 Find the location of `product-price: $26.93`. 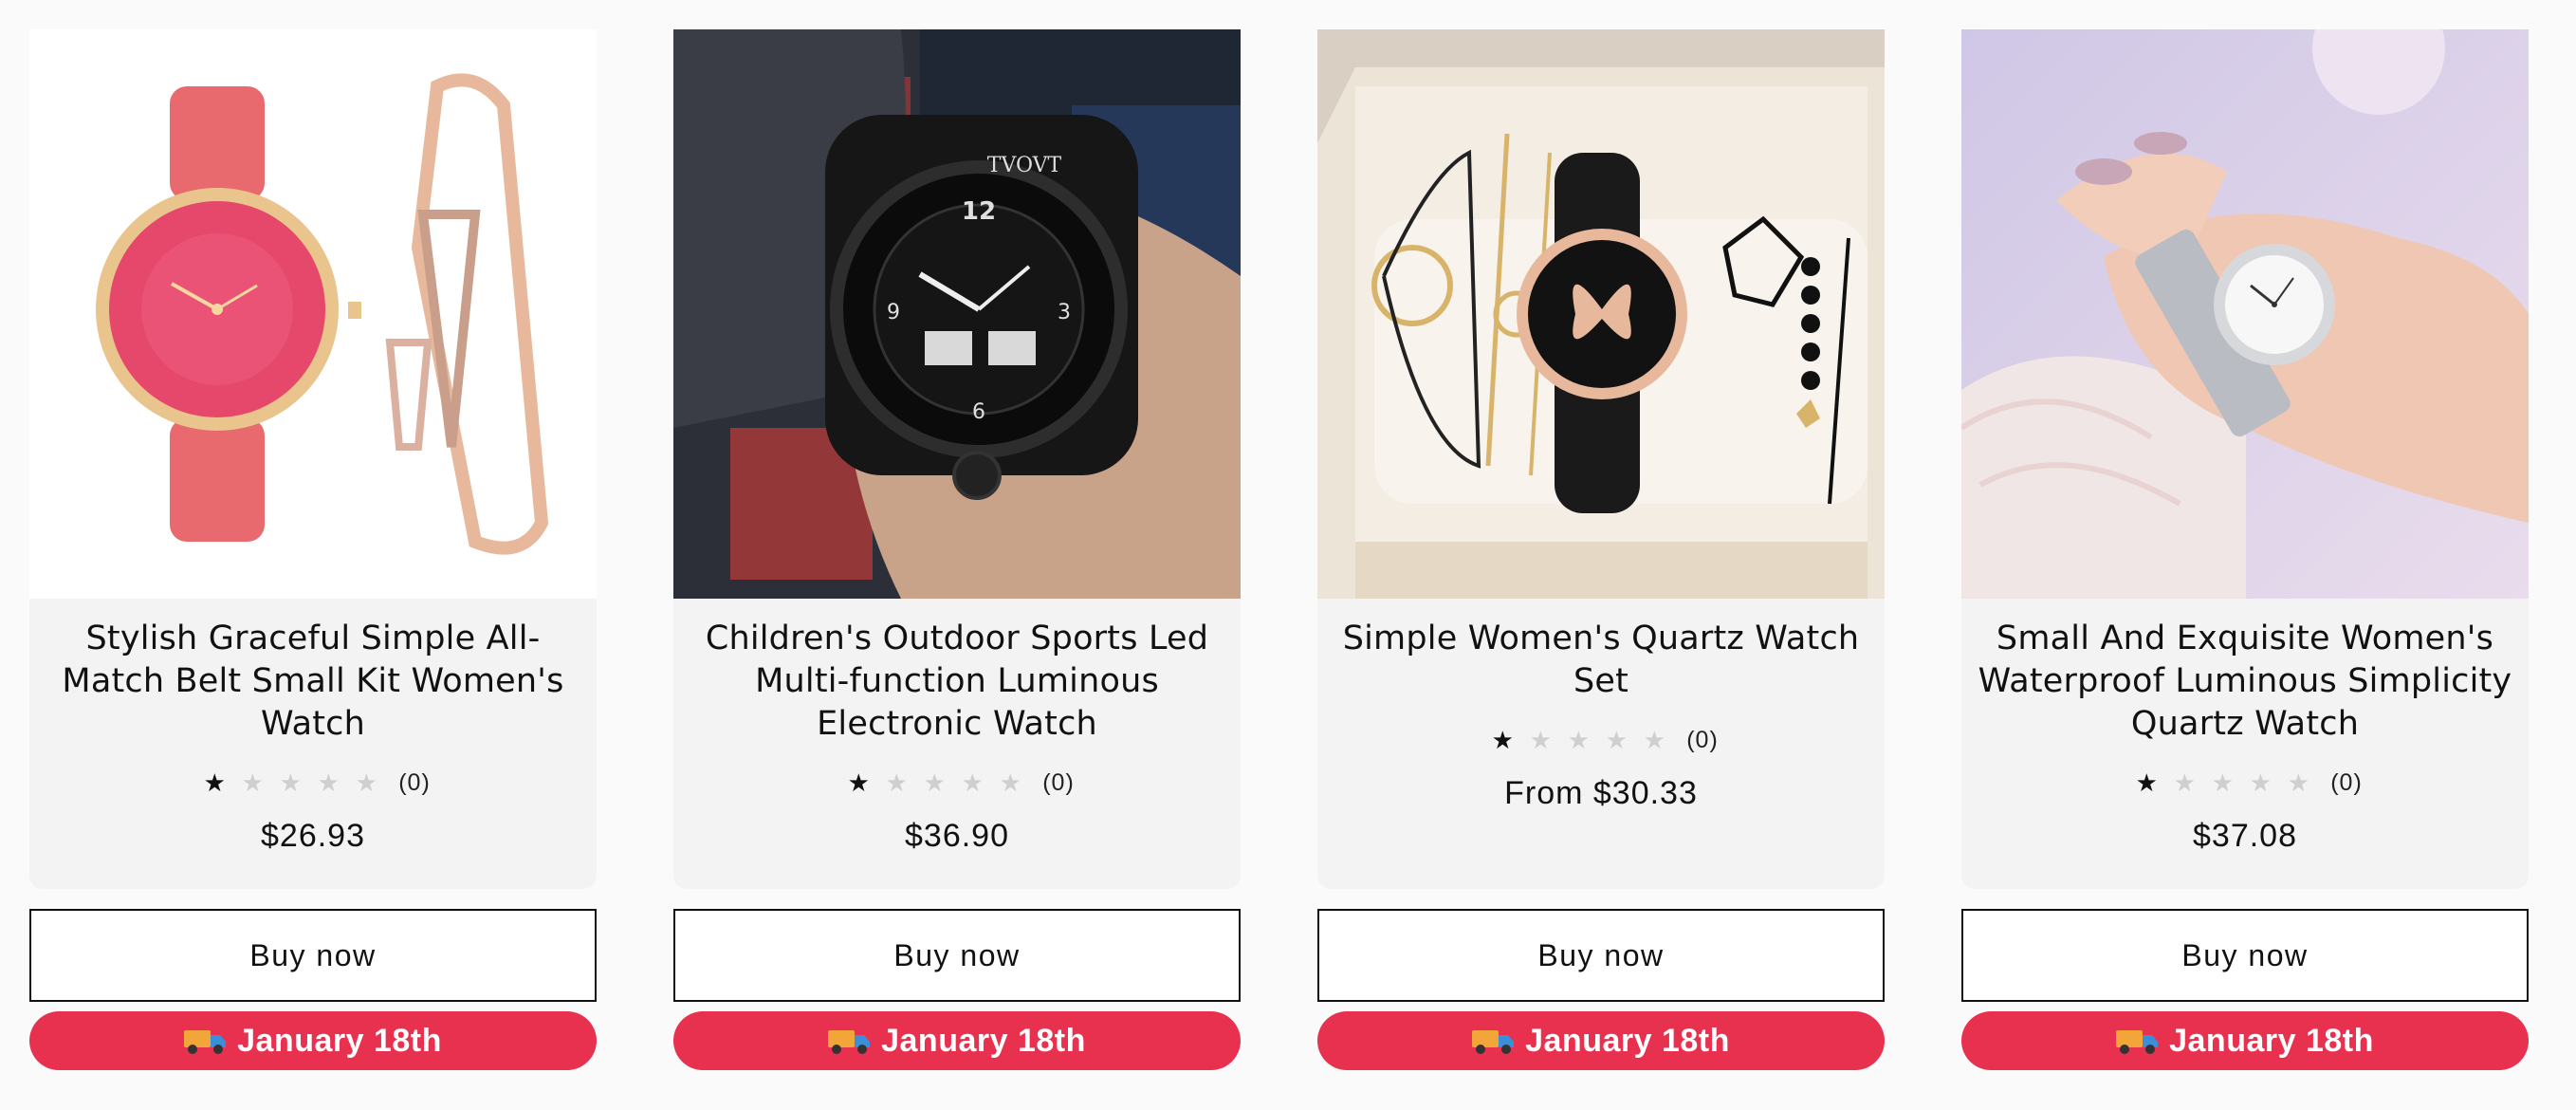

product-price: $26.93 is located at coordinates (313, 836).